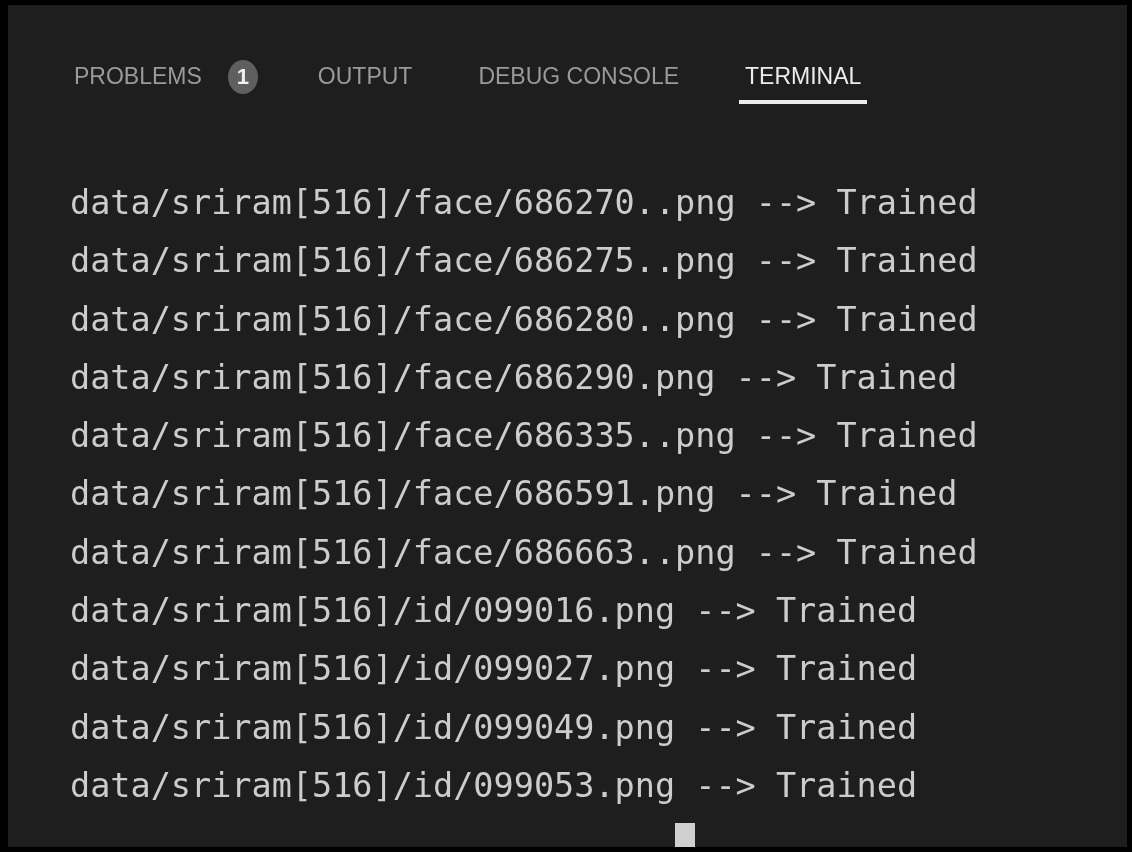 The width and height of the screenshot is (1132, 852). What do you see at coordinates (514, 494) in the screenshot?
I see `terminal-line: data/sriram[516]/face/686591.png --> Trained` at bounding box center [514, 494].